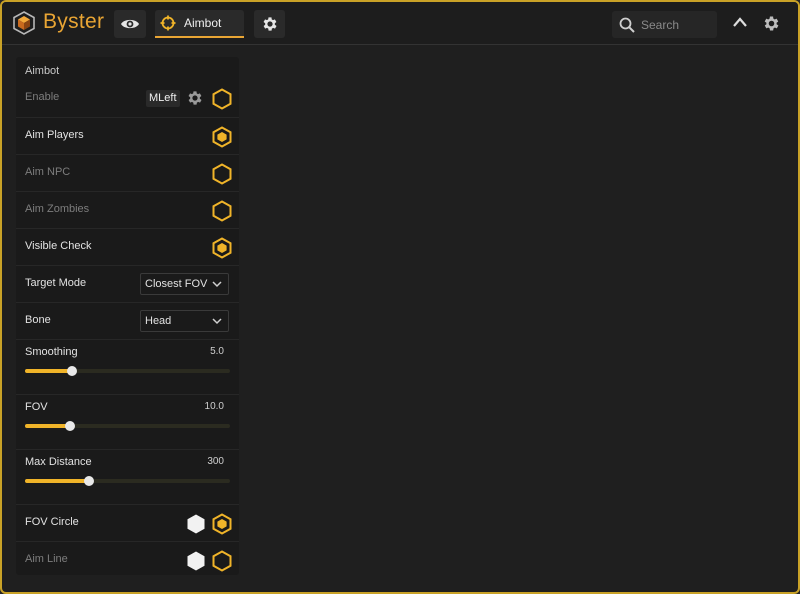 The image size is (800, 594). I want to click on tab-visuals, so click(130, 24).